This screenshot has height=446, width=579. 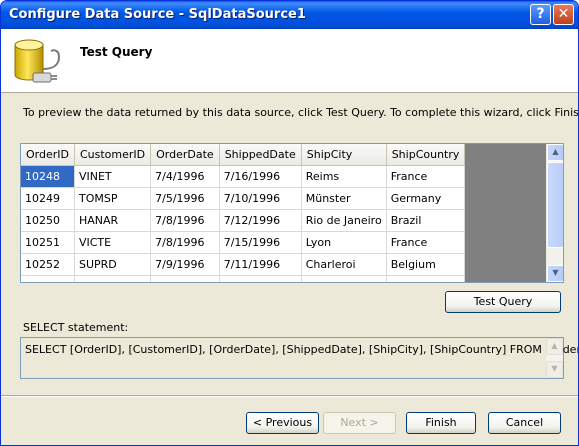 I want to click on column-header-shipcountry: ShipCountry, so click(x=426, y=155).